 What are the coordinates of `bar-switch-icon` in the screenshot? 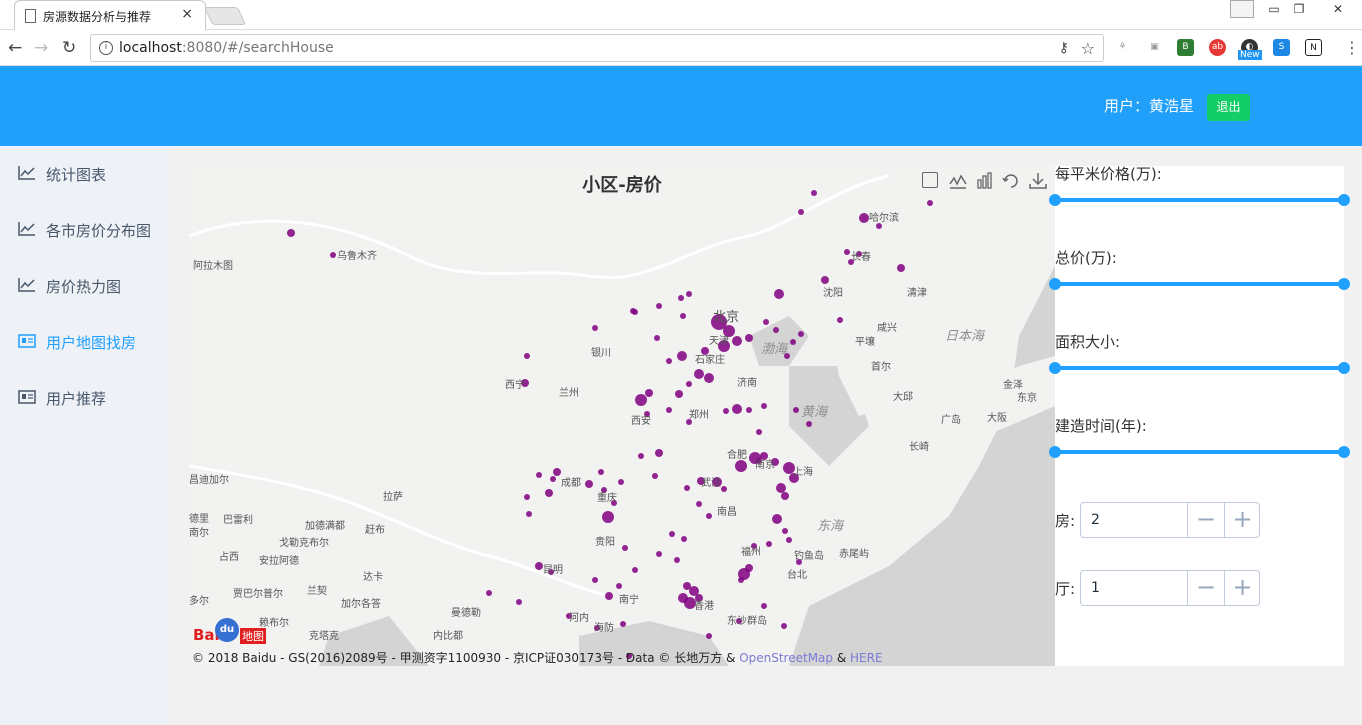 It's located at (985, 181).